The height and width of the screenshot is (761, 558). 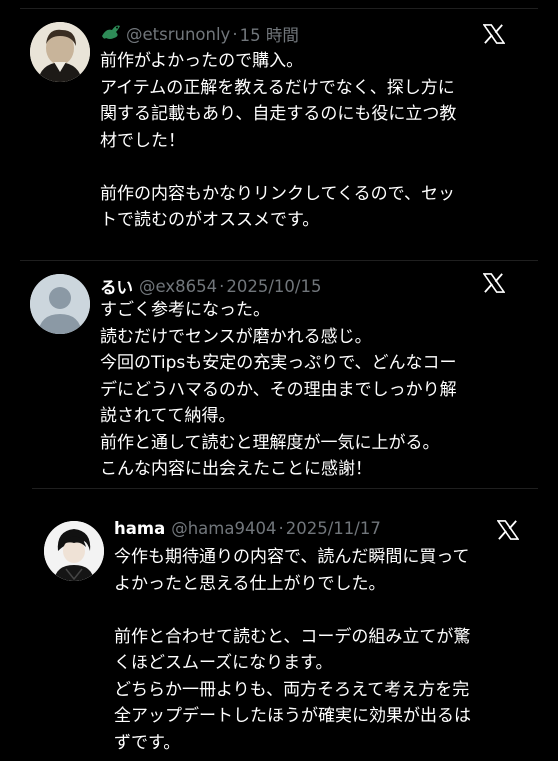 What do you see at coordinates (277, 87) in the screenshot?
I see `tweet-line: アイテムの正解を教えるだけでなく、探し方に` at bounding box center [277, 87].